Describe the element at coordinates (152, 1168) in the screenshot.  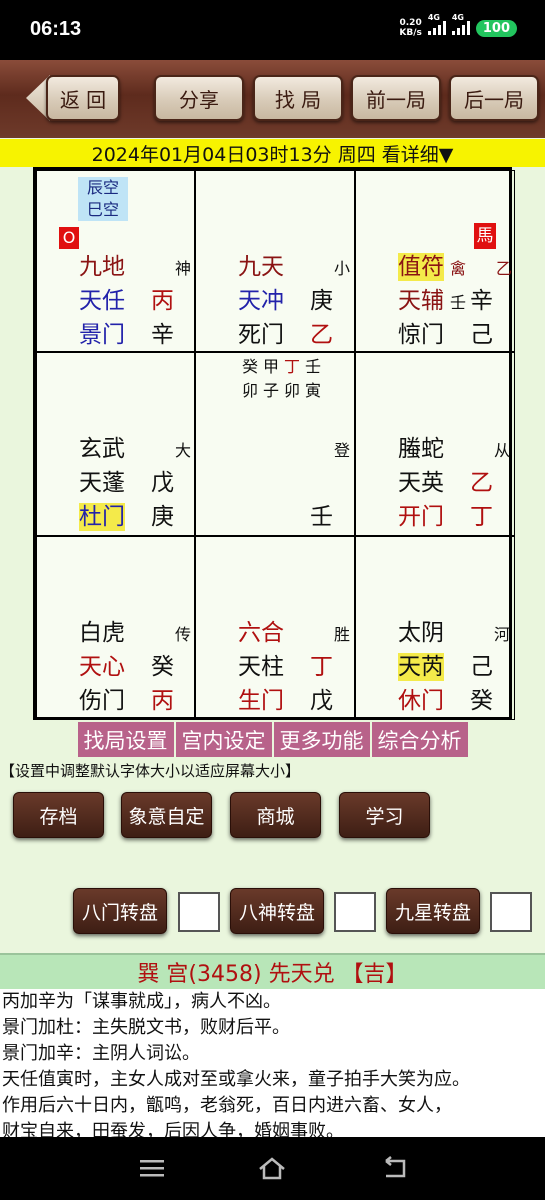
I see `menu-icon` at that location.